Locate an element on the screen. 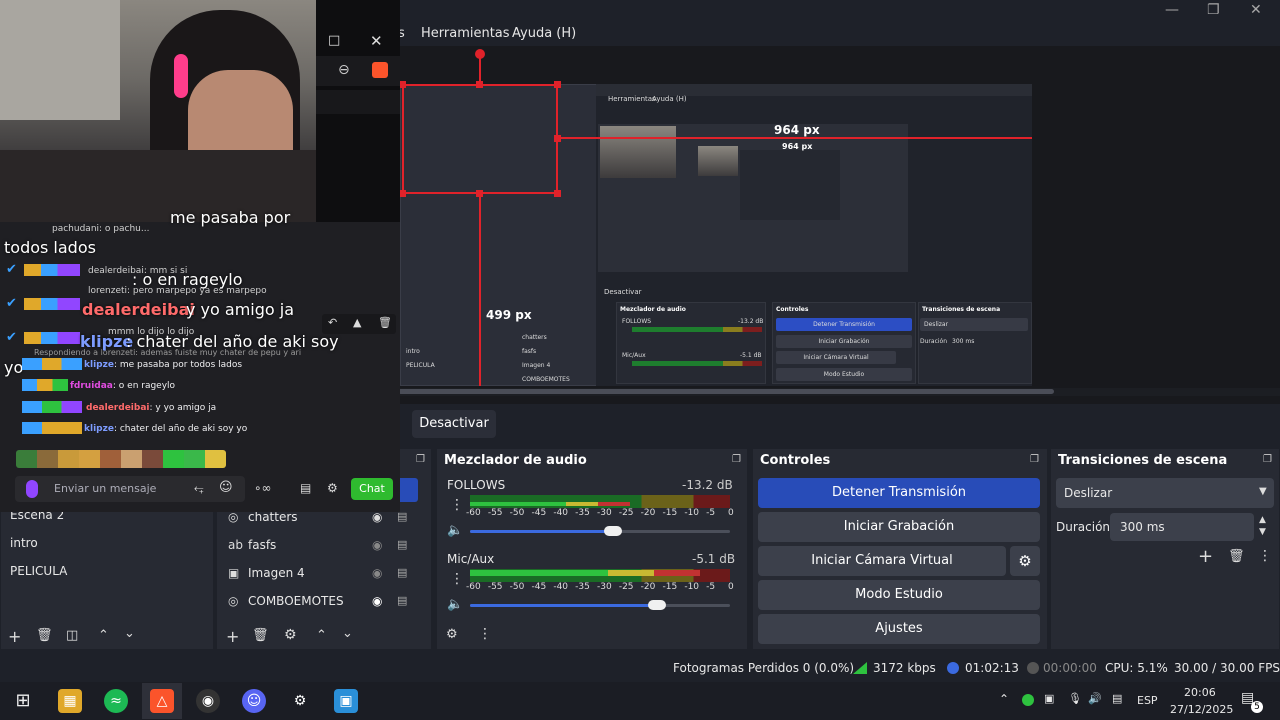 This screenshot has height=720, width=1280. lock-icon-3: ▤ is located at coordinates (402, 572).